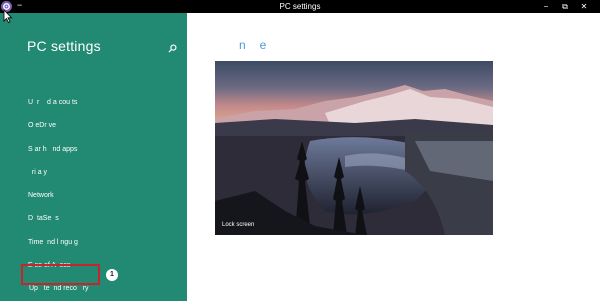 The height and width of the screenshot is (301, 600). What do you see at coordinates (52, 149) in the screenshot?
I see `sidebar-item-search-apps: S ar h nd apps` at bounding box center [52, 149].